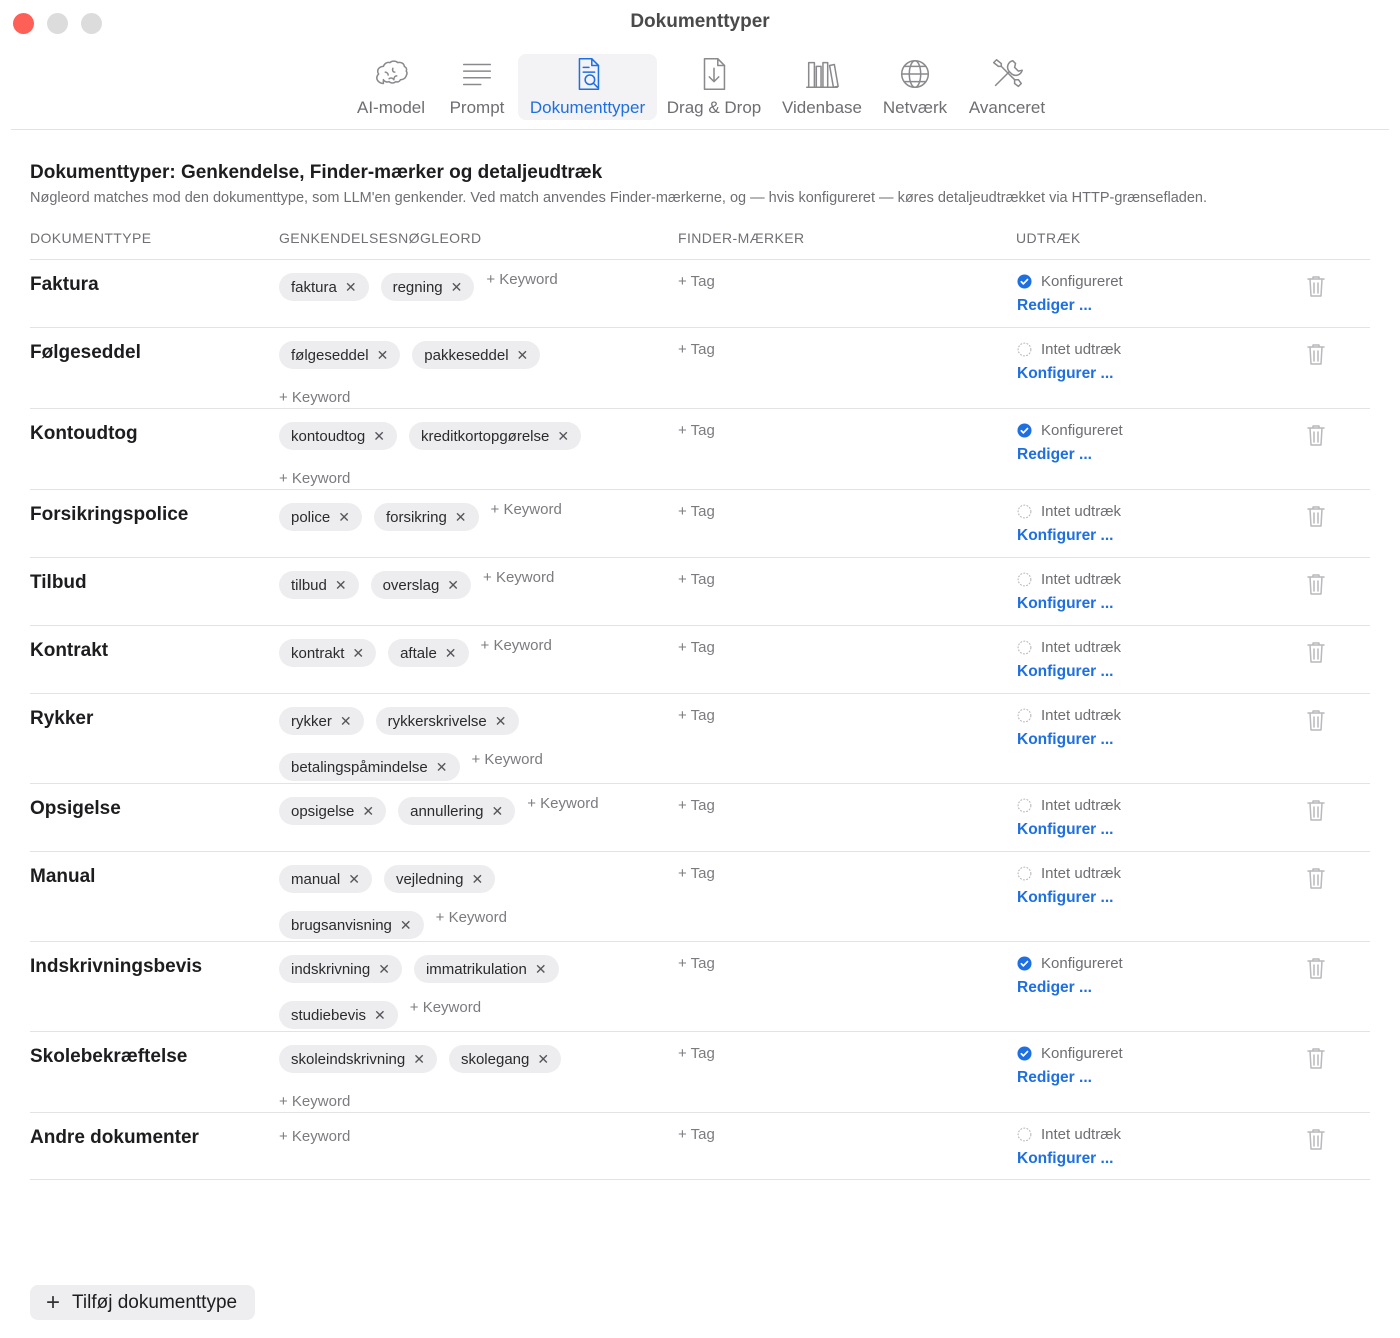  Describe the element at coordinates (587, 87) in the screenshot. I see `tab-dokumenttyper: Dokumenttyper` at that location.